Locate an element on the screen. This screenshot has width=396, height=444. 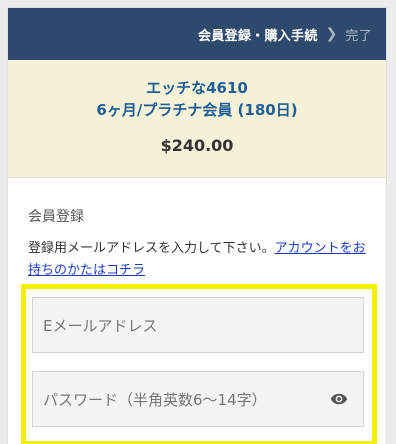
password-placeholder: パスワード（半角英数6〜14字） is located at coordinates (155, 399).